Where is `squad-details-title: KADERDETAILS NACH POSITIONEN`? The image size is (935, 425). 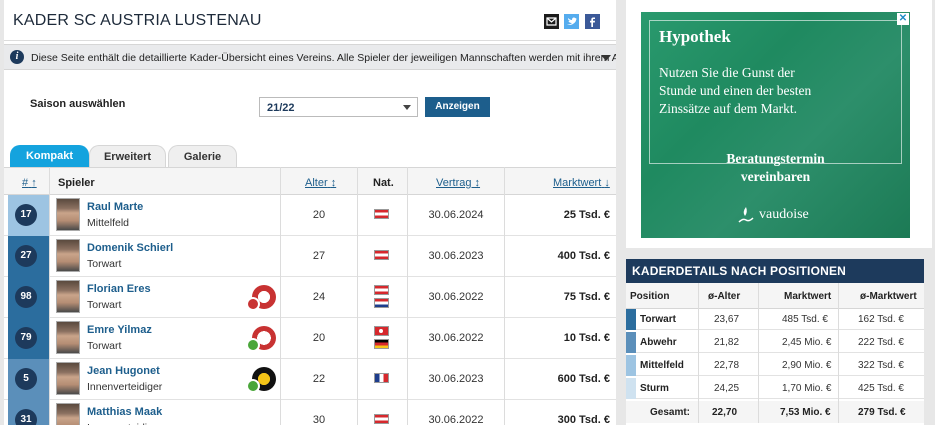
squad-details-title: KADERDETAILS NACH POSITIONEN is located at coordinates (775, 271).